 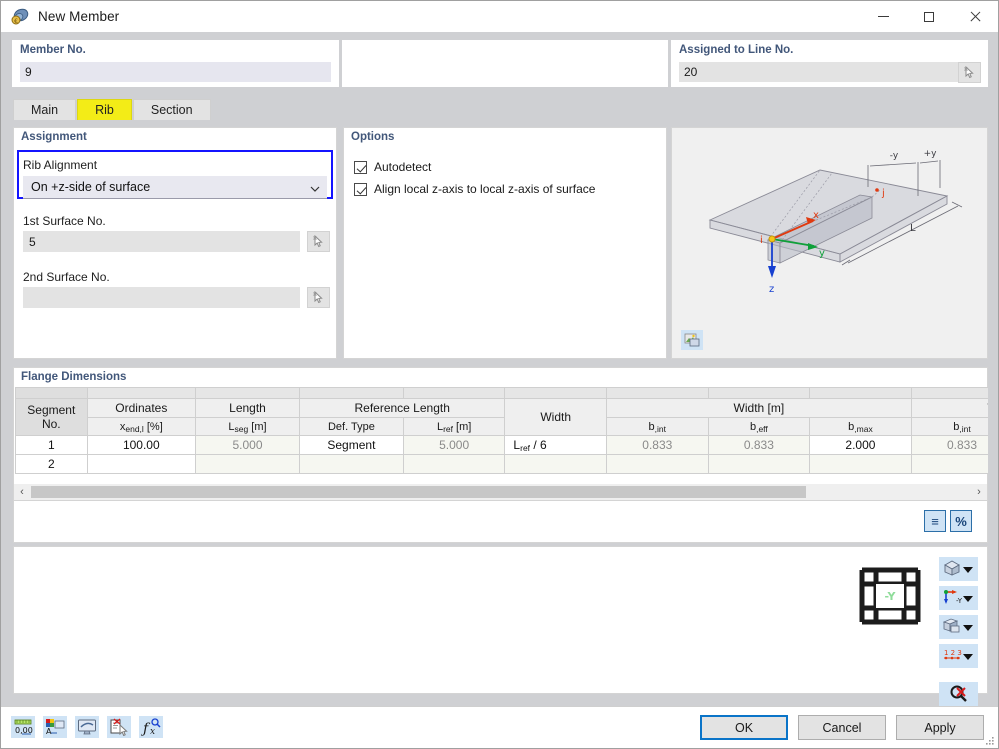 What do you see at coordinates (318, 241) in the screenshot?
I see `surface1-pick-cursor-icon` at bounding box center [318, 241].